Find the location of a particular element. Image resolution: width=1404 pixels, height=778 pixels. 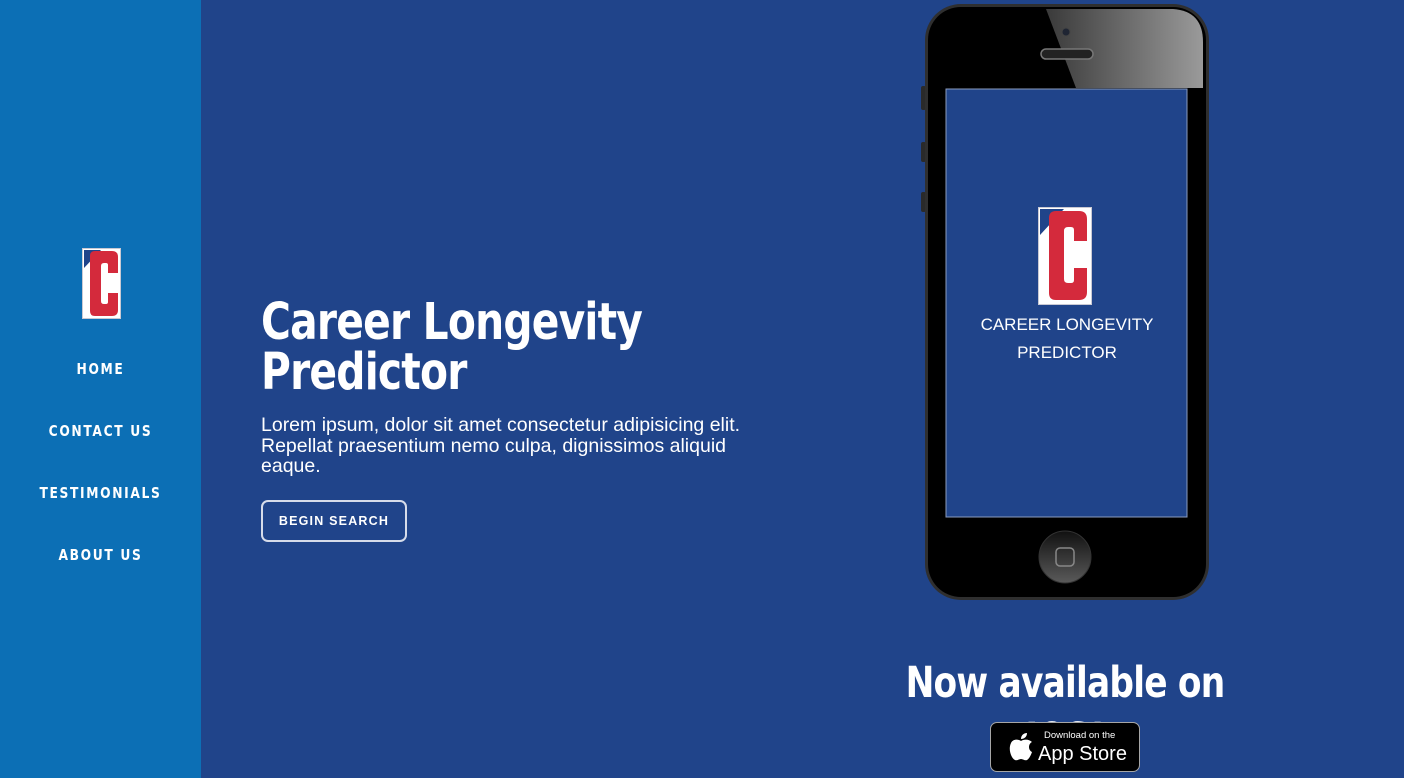

apple-icon is located at coordinates (1020, 747).